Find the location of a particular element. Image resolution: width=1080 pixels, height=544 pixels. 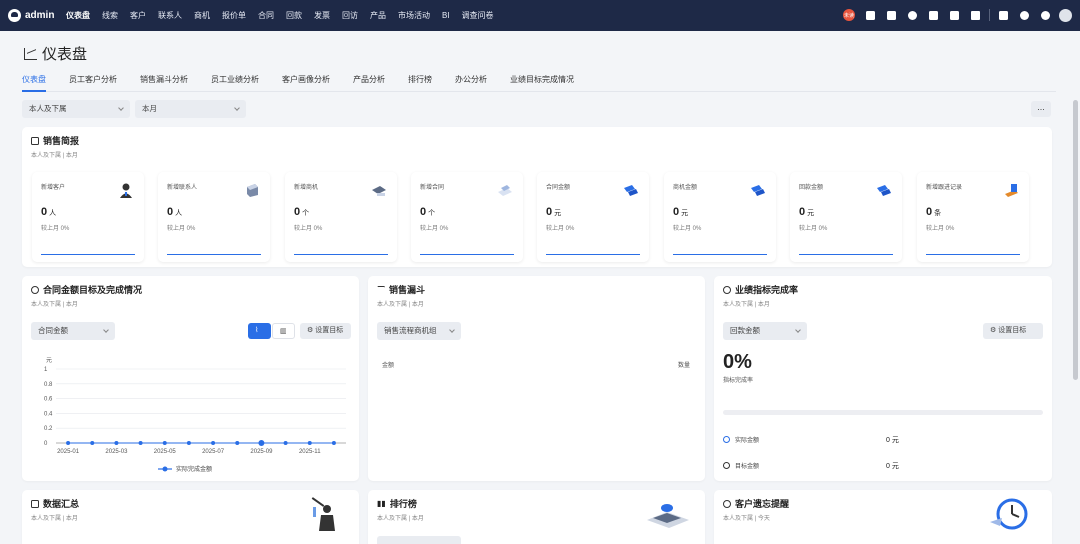

x-tick-label: 2025-09 is located at coordinates (261, 452).